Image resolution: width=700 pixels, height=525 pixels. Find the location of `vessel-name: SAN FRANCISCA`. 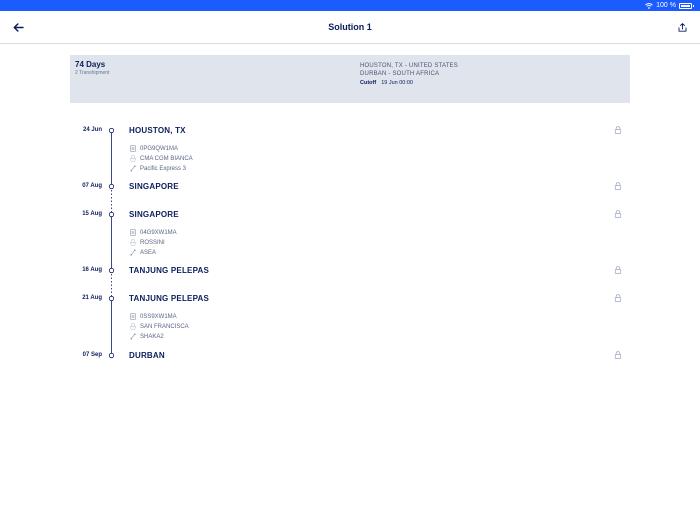

vessel-name: SAN FRANCISCA is located at coordinates (164, 326).